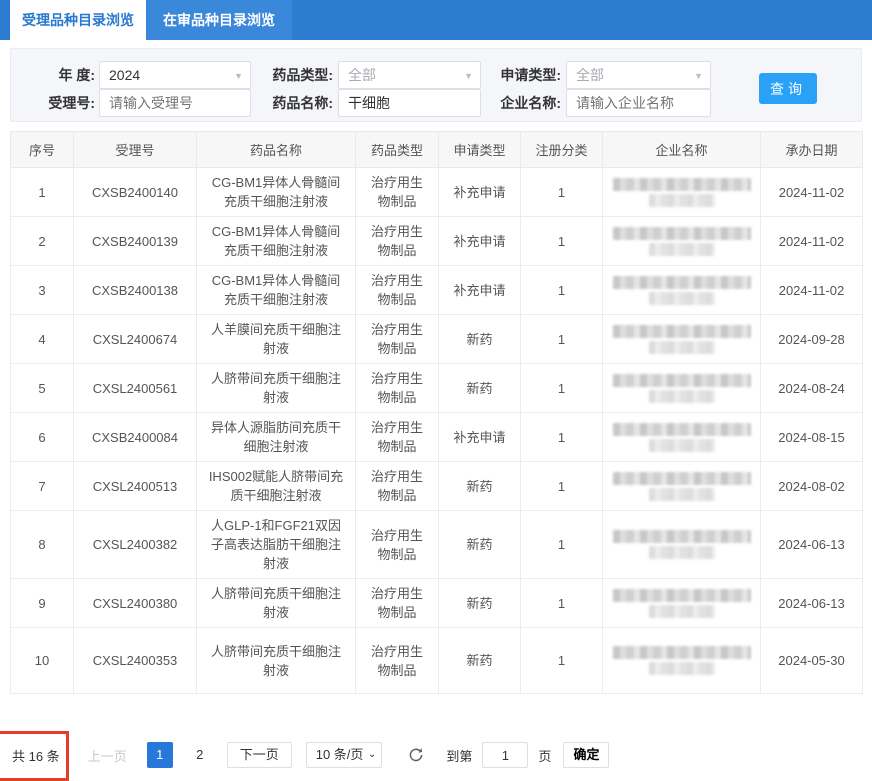  Describe the element at coordinates (200, 755) in the screenshot. I see `page-button-2: 2` at that location.